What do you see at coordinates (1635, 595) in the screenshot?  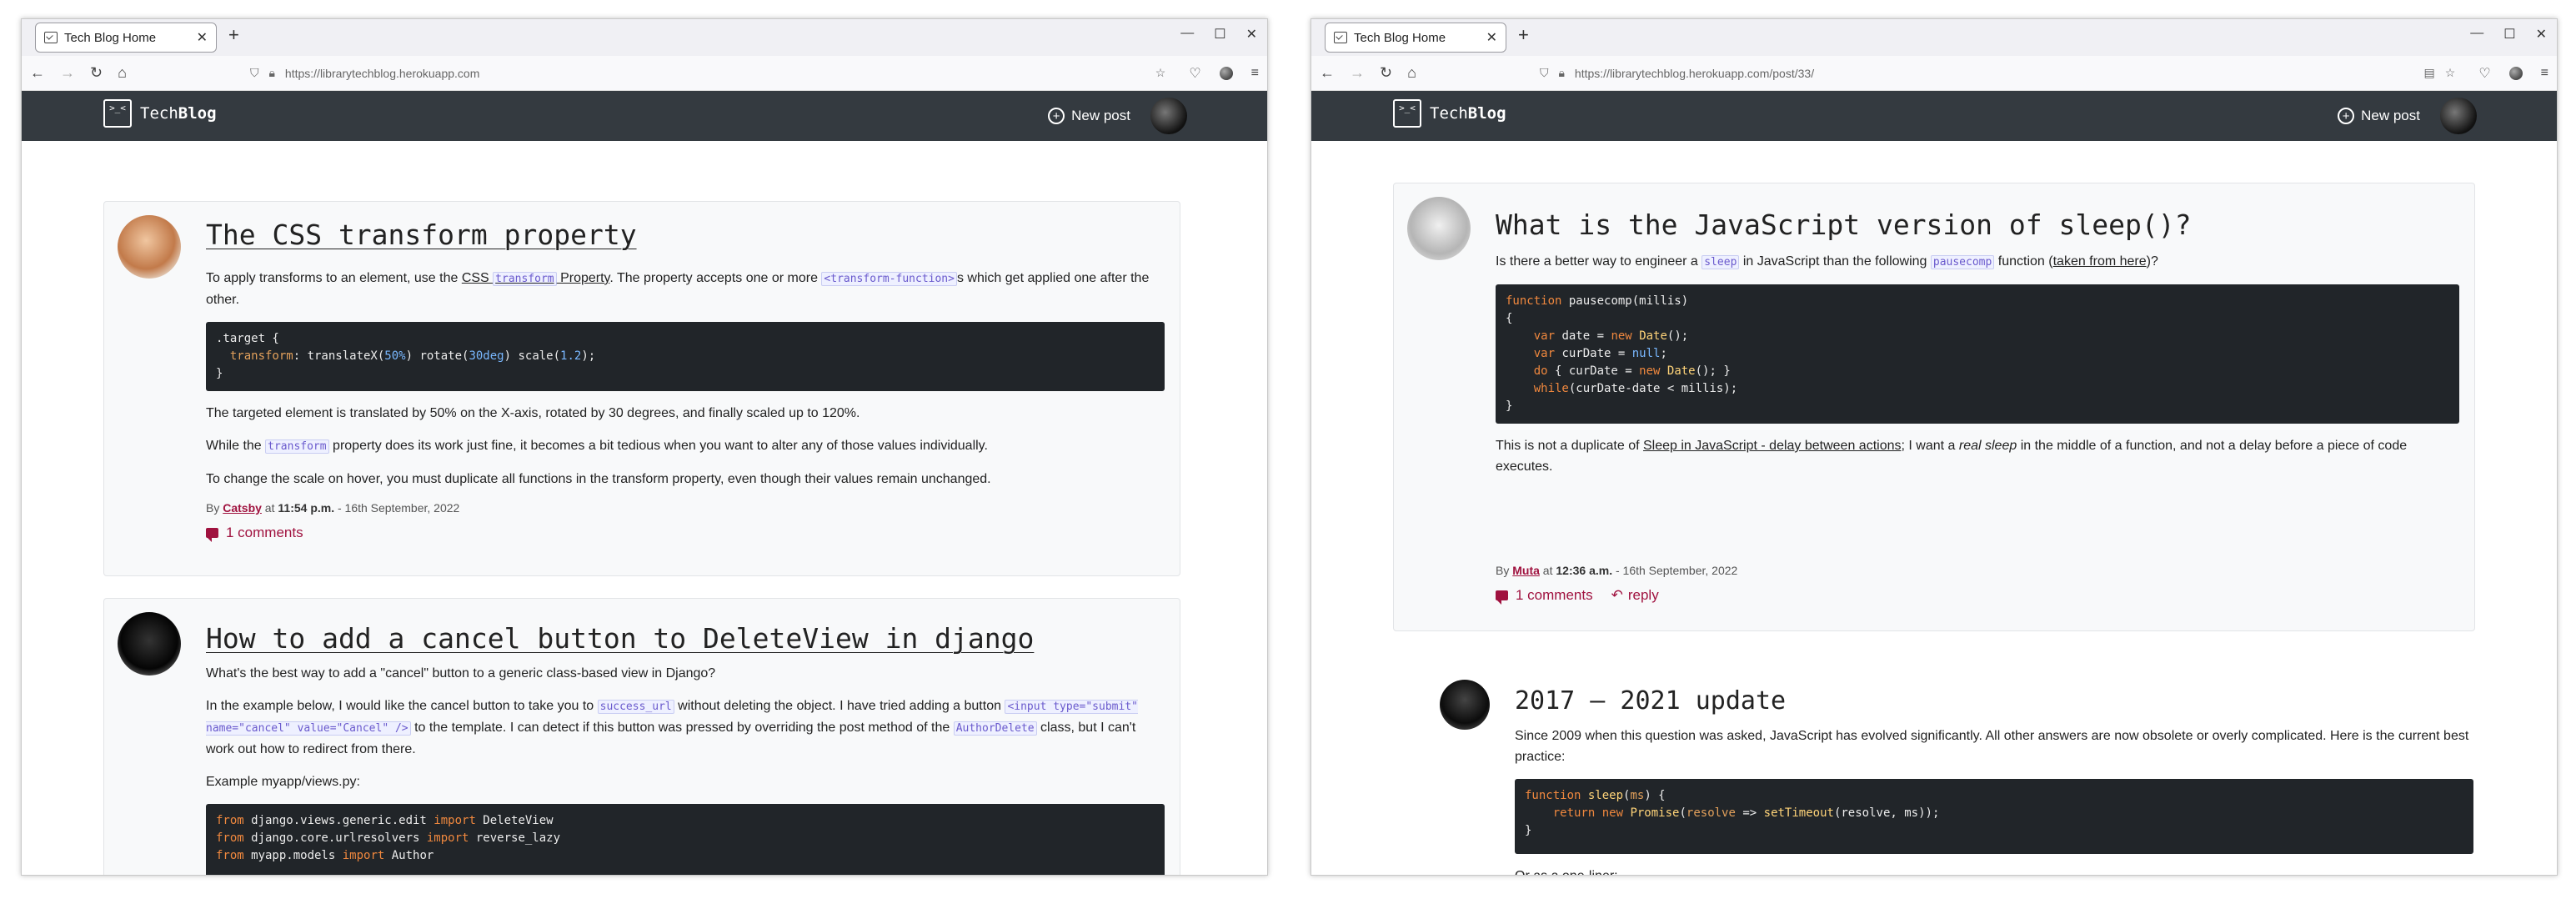 I see `reply-link: ↶ reply` at bounding box center [1635, 595].